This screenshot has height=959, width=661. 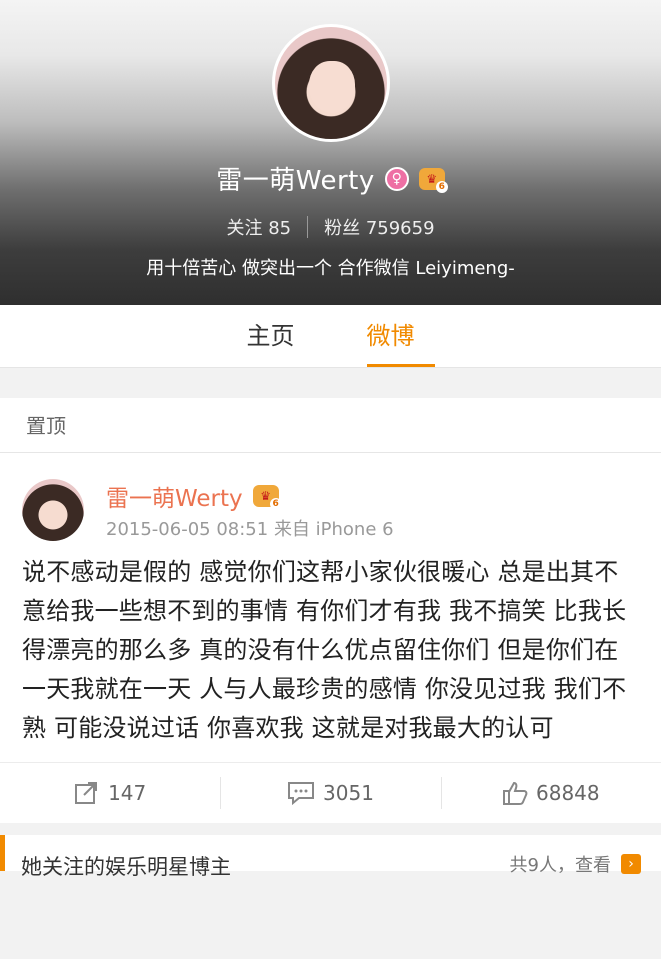 What do you see at coordinates (330, 336) in the screenshot?
I see `profile-tabs: 主页 微博` at bounding box center [330, 336].